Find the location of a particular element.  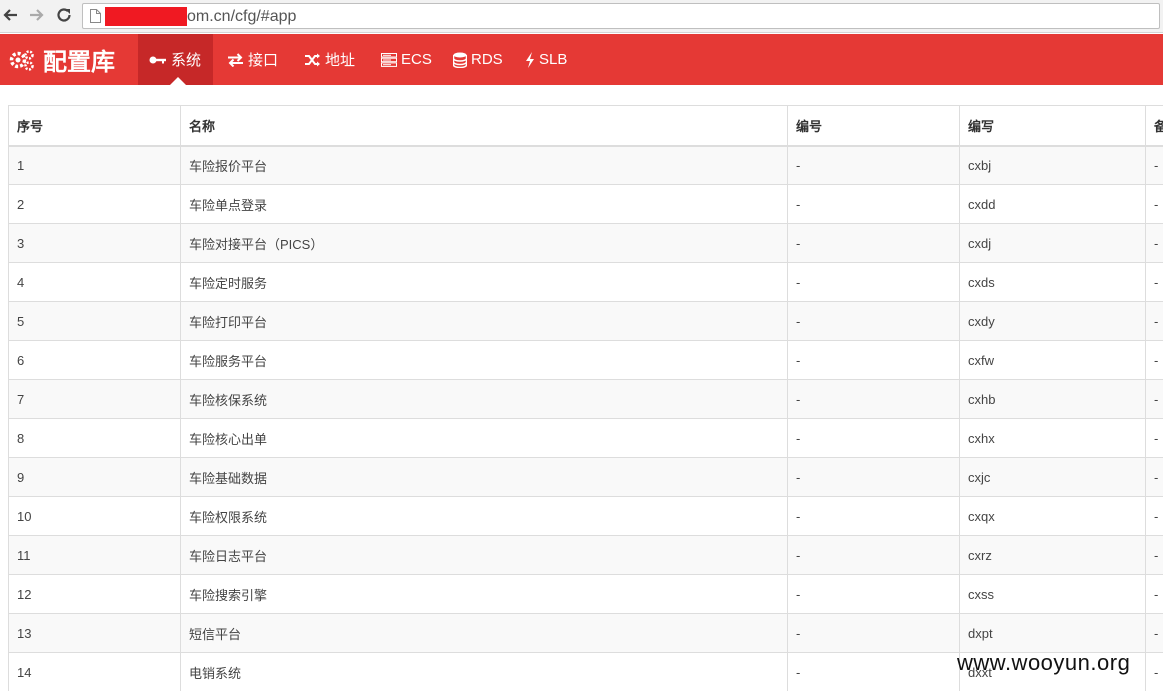

back-button is located at coordinates (11, 15).